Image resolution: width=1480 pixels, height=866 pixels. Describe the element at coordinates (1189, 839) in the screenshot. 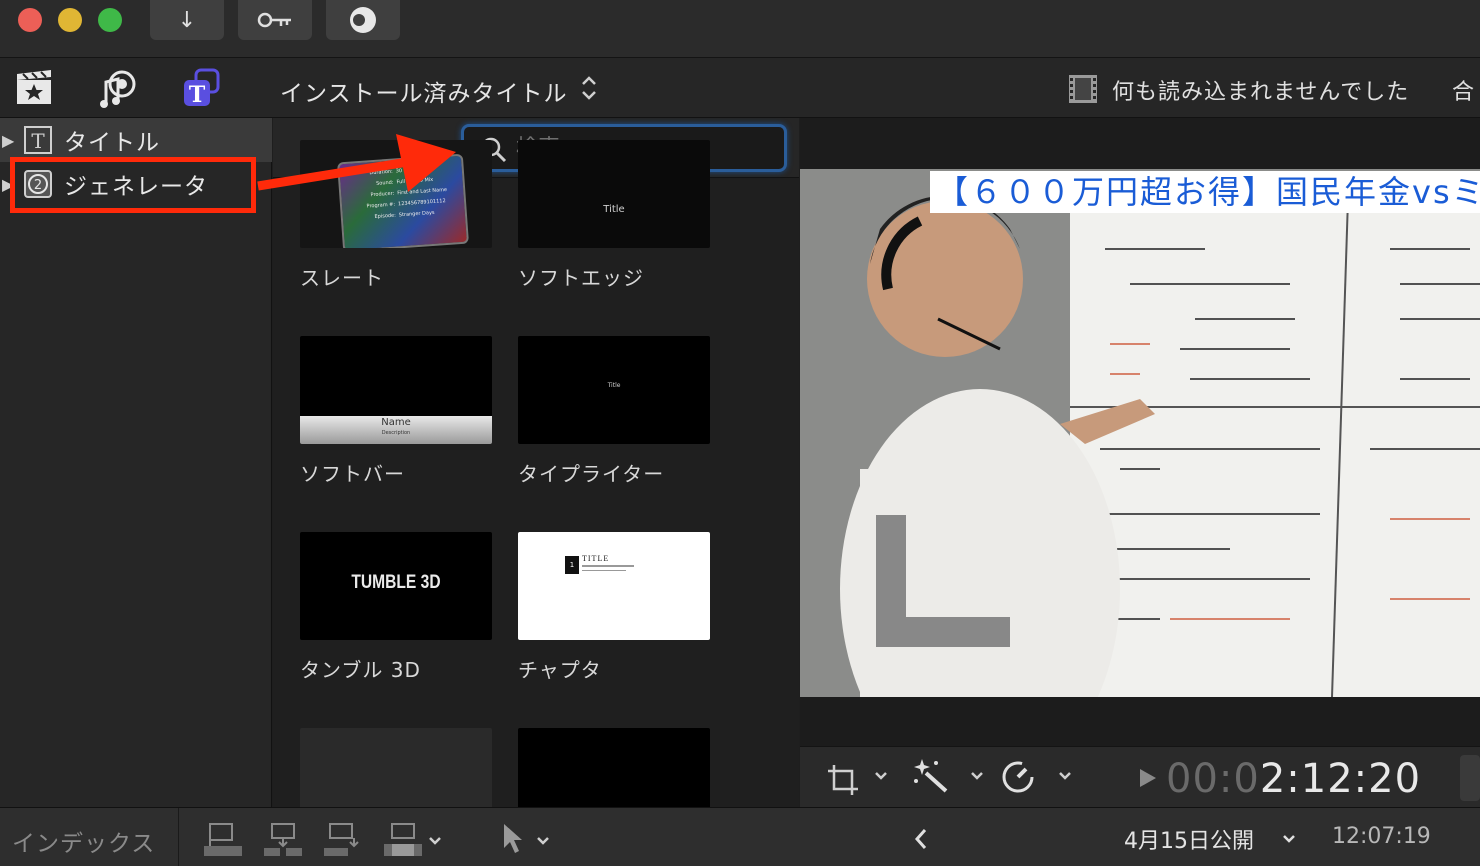

I see `project-name-label: 4月15日公開` at that location.